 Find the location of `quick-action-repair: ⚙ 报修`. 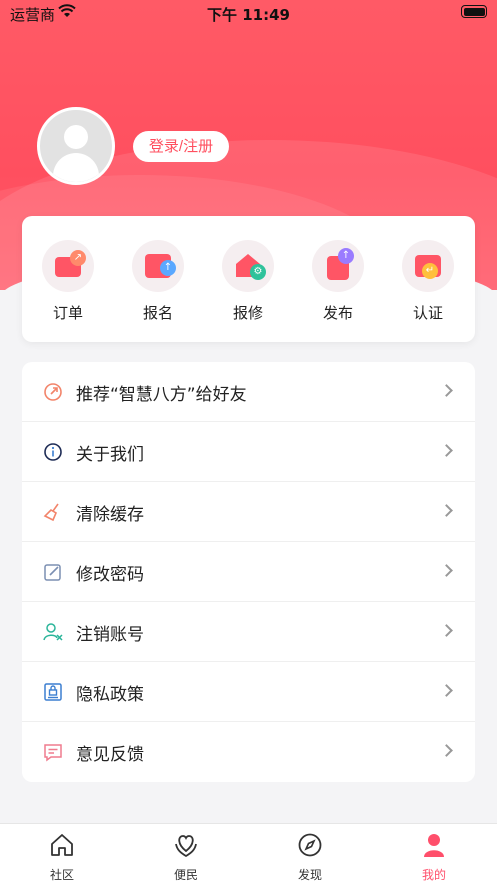

quick-action-repair: ⚙ 报修 is located at coordinates (248, 285).